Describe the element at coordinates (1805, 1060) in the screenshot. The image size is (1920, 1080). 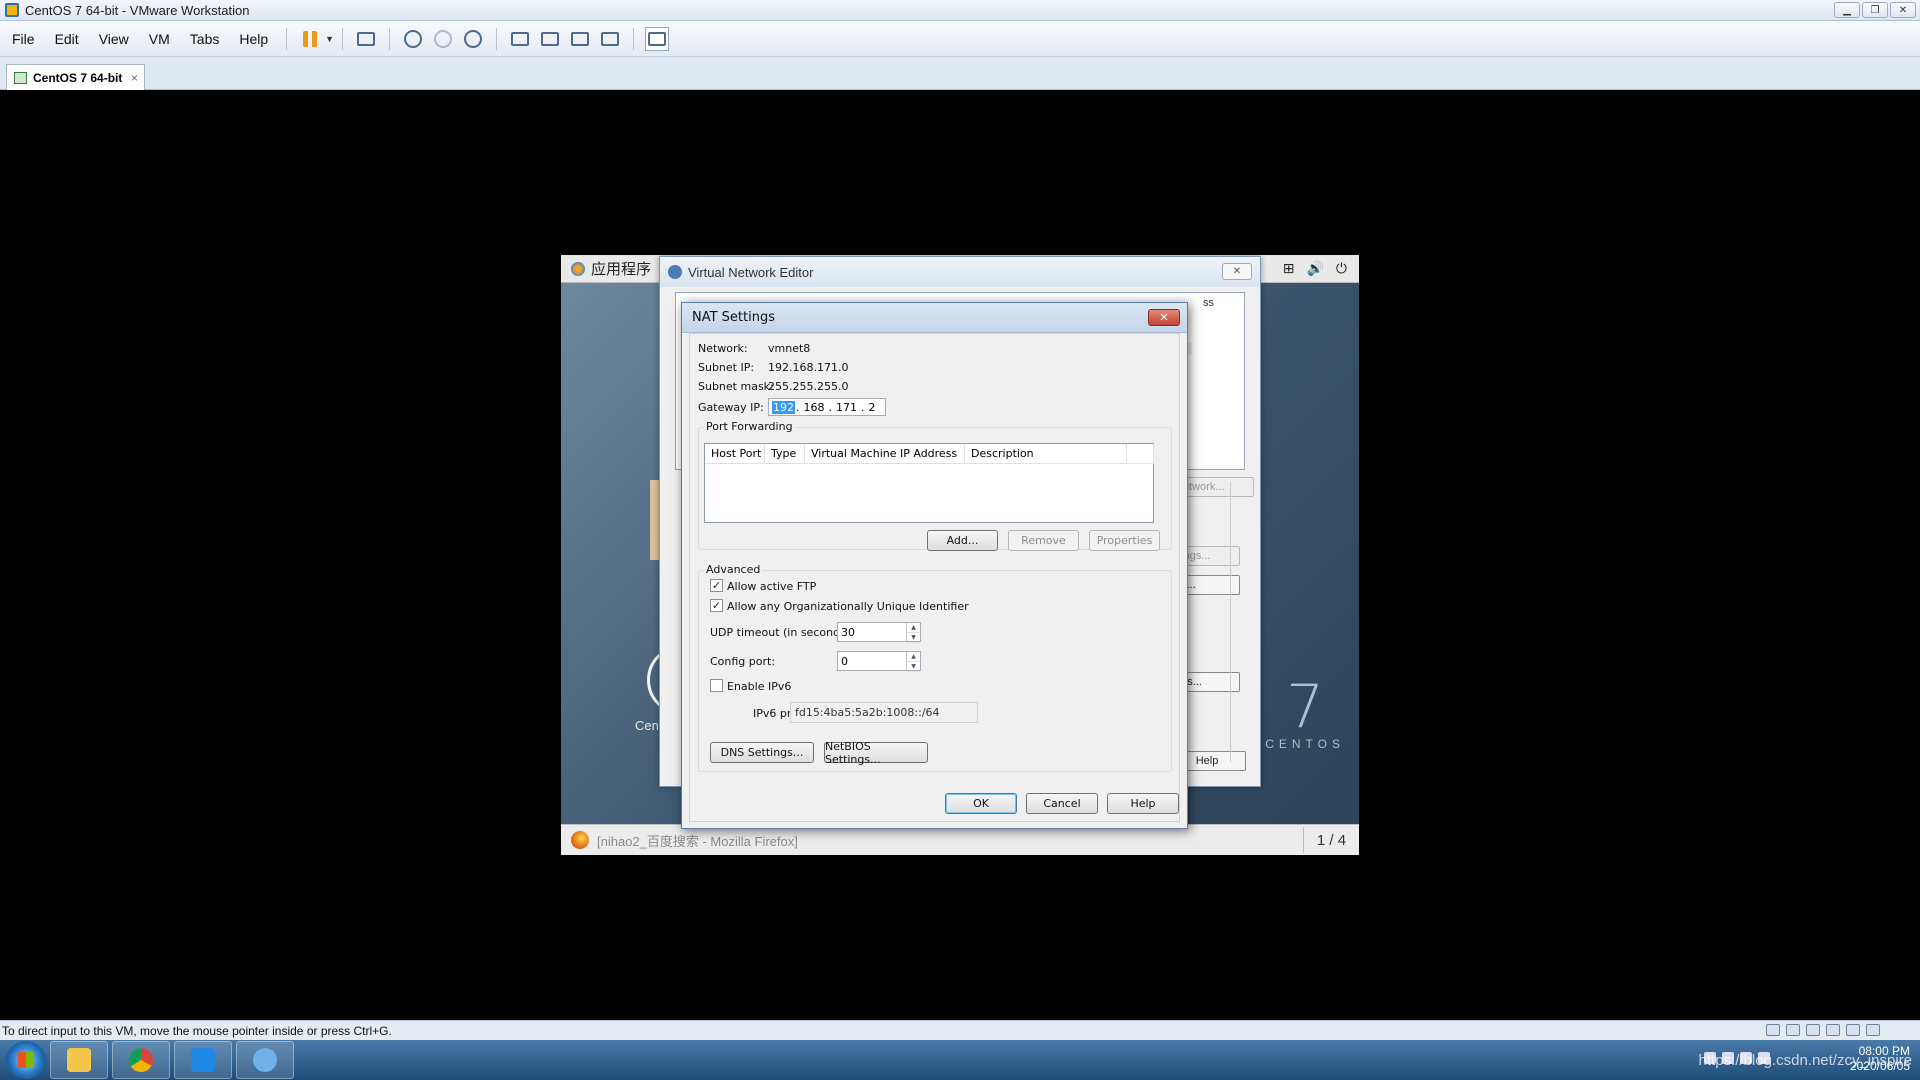
I see `watermark-text: https://blog.csdn.net/zcy_inspire` at that location.